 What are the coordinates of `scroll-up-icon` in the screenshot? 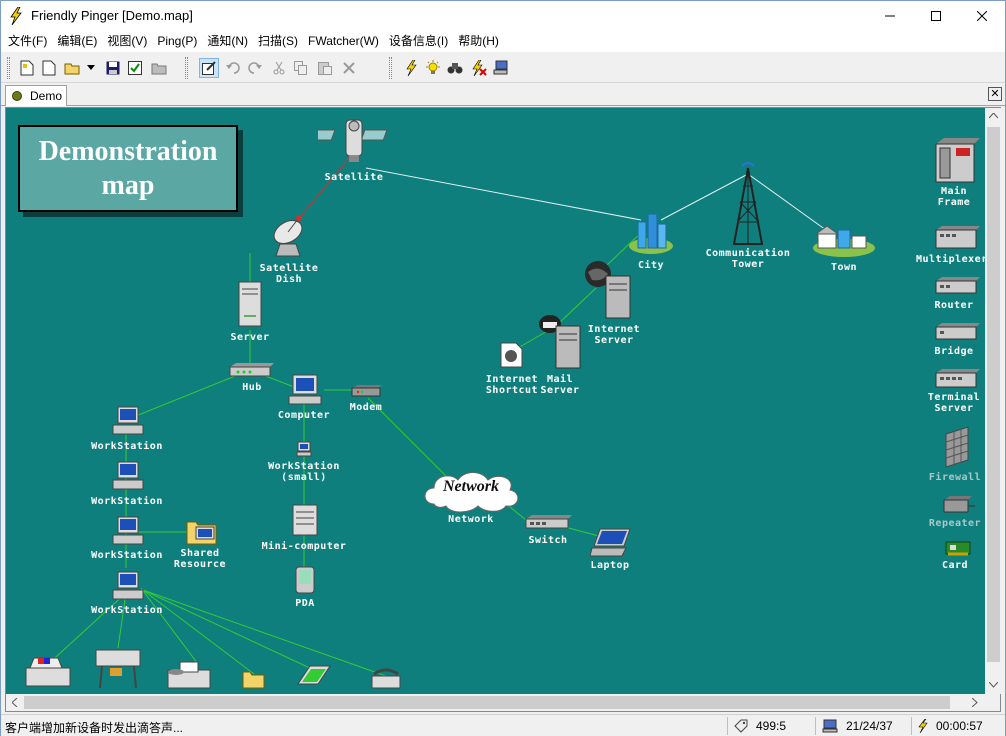 It's located at (993, 116).